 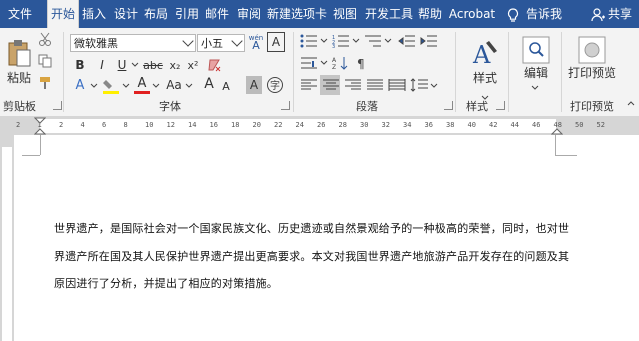 I want to click on tab-mailings: 邮件, so click(x=217, y=14).